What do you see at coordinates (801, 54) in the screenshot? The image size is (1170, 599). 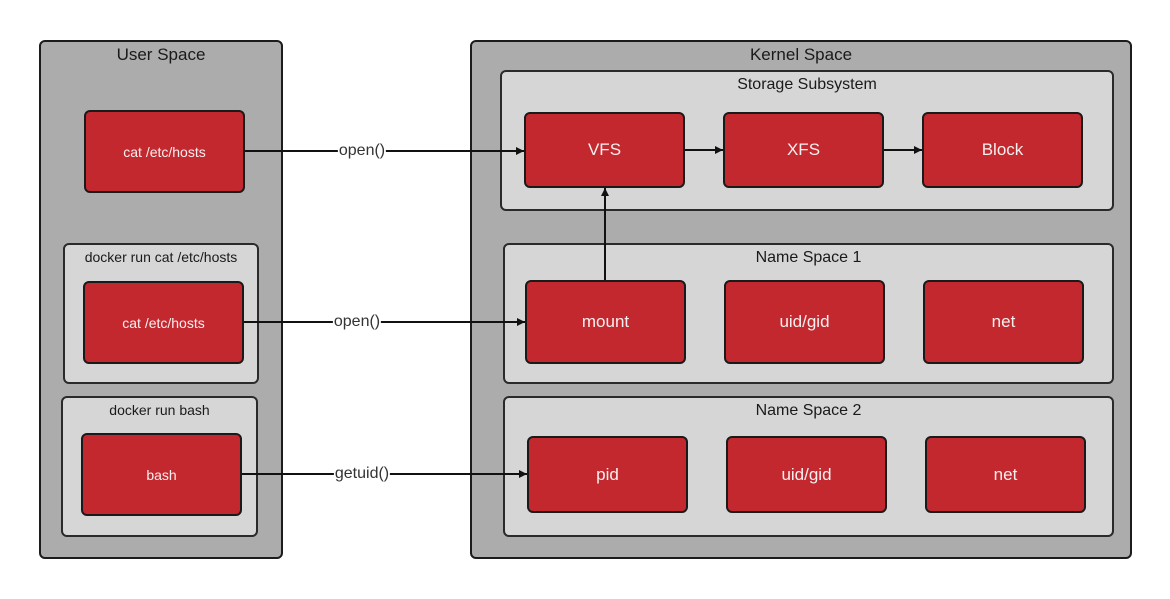 I see `kernel-space-title: Kernel Space` at bounding box center [801, 54].